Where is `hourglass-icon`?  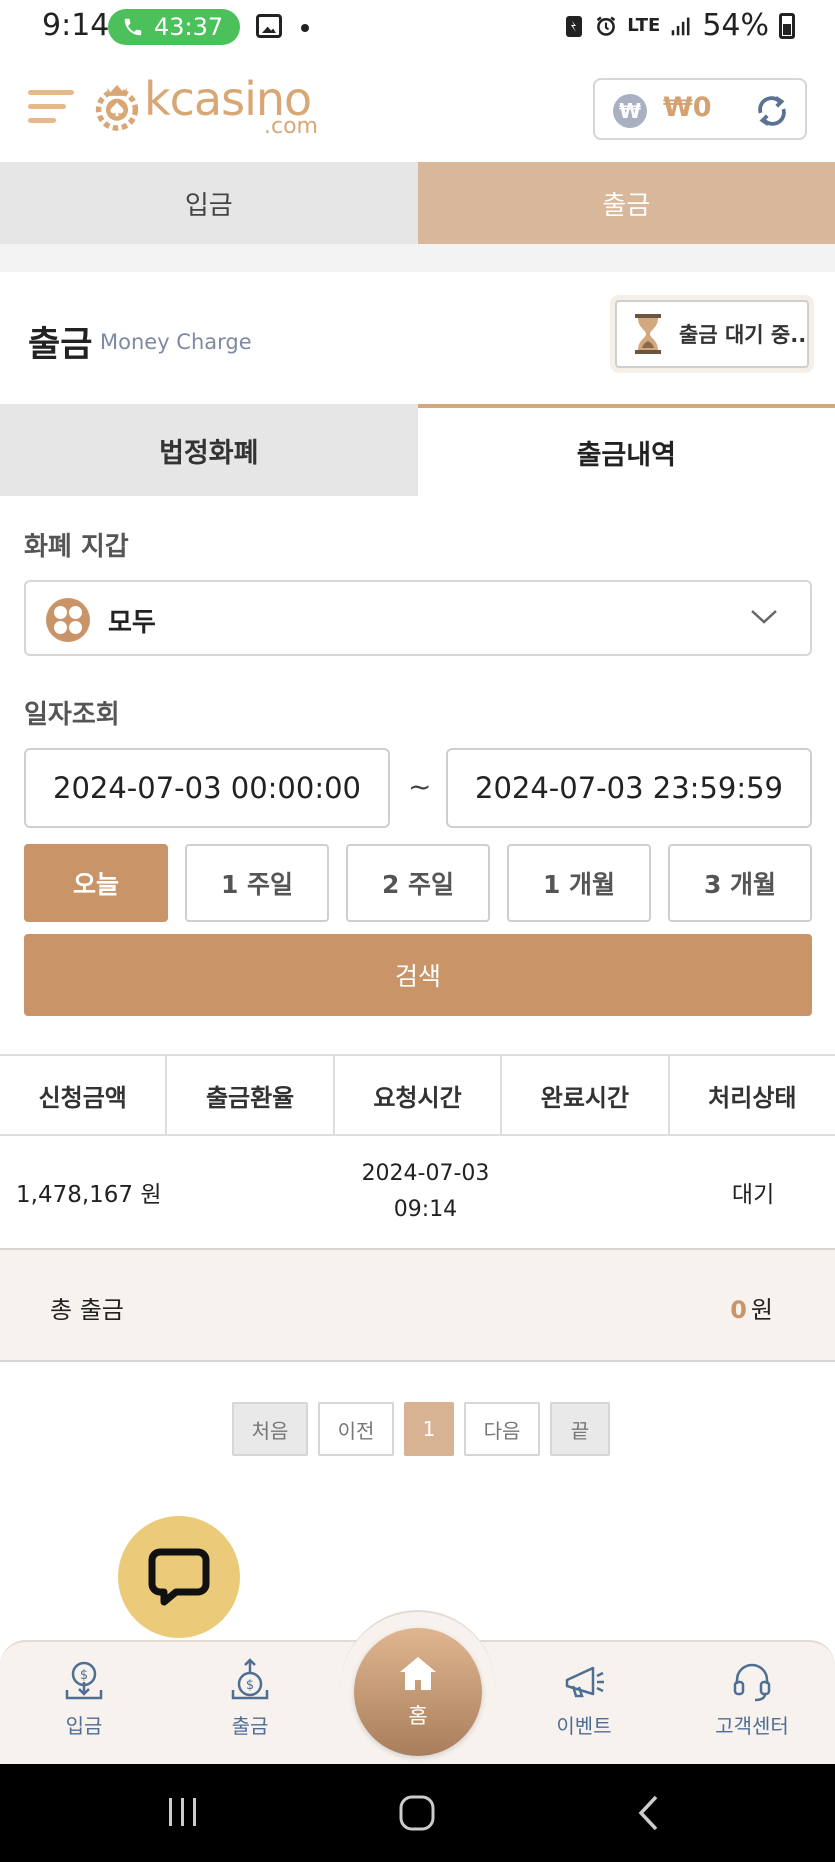 hourglass-icon is located at coordinates (648, 334).